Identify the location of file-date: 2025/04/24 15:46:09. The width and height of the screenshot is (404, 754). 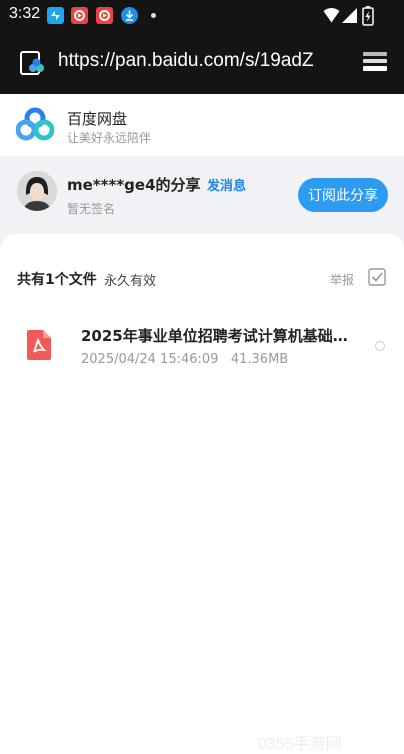
(150, 359).